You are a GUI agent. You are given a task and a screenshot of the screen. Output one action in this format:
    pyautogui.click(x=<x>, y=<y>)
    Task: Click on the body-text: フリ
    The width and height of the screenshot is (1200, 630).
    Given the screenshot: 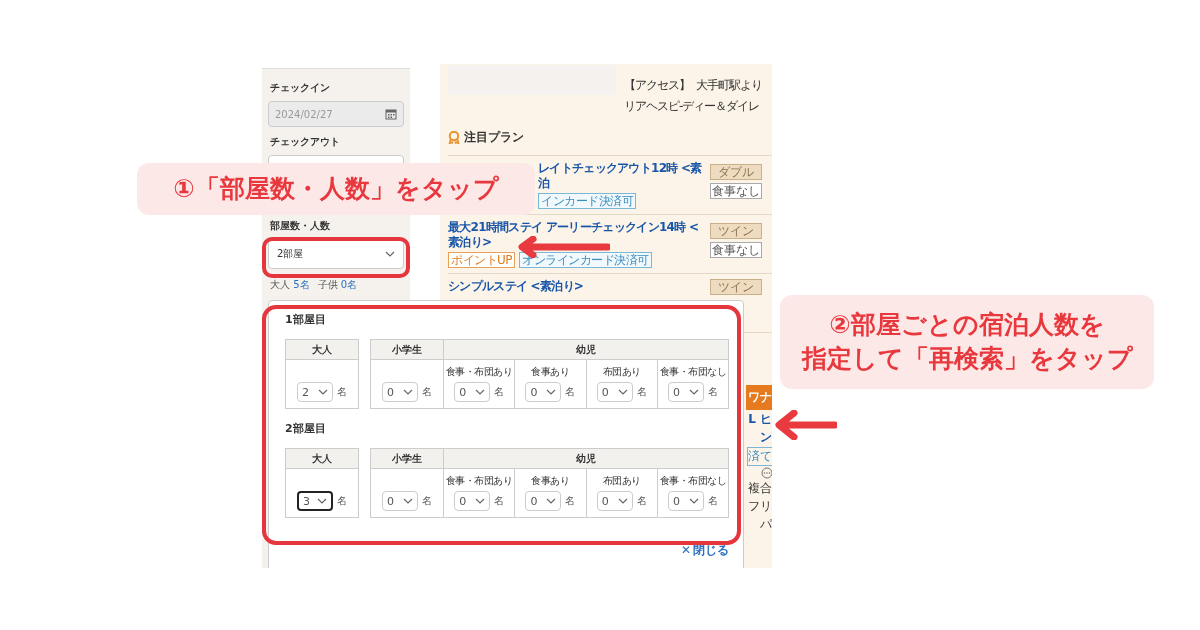 What is the action you would take?
    pyautogui.click(x=760, y=506)
    